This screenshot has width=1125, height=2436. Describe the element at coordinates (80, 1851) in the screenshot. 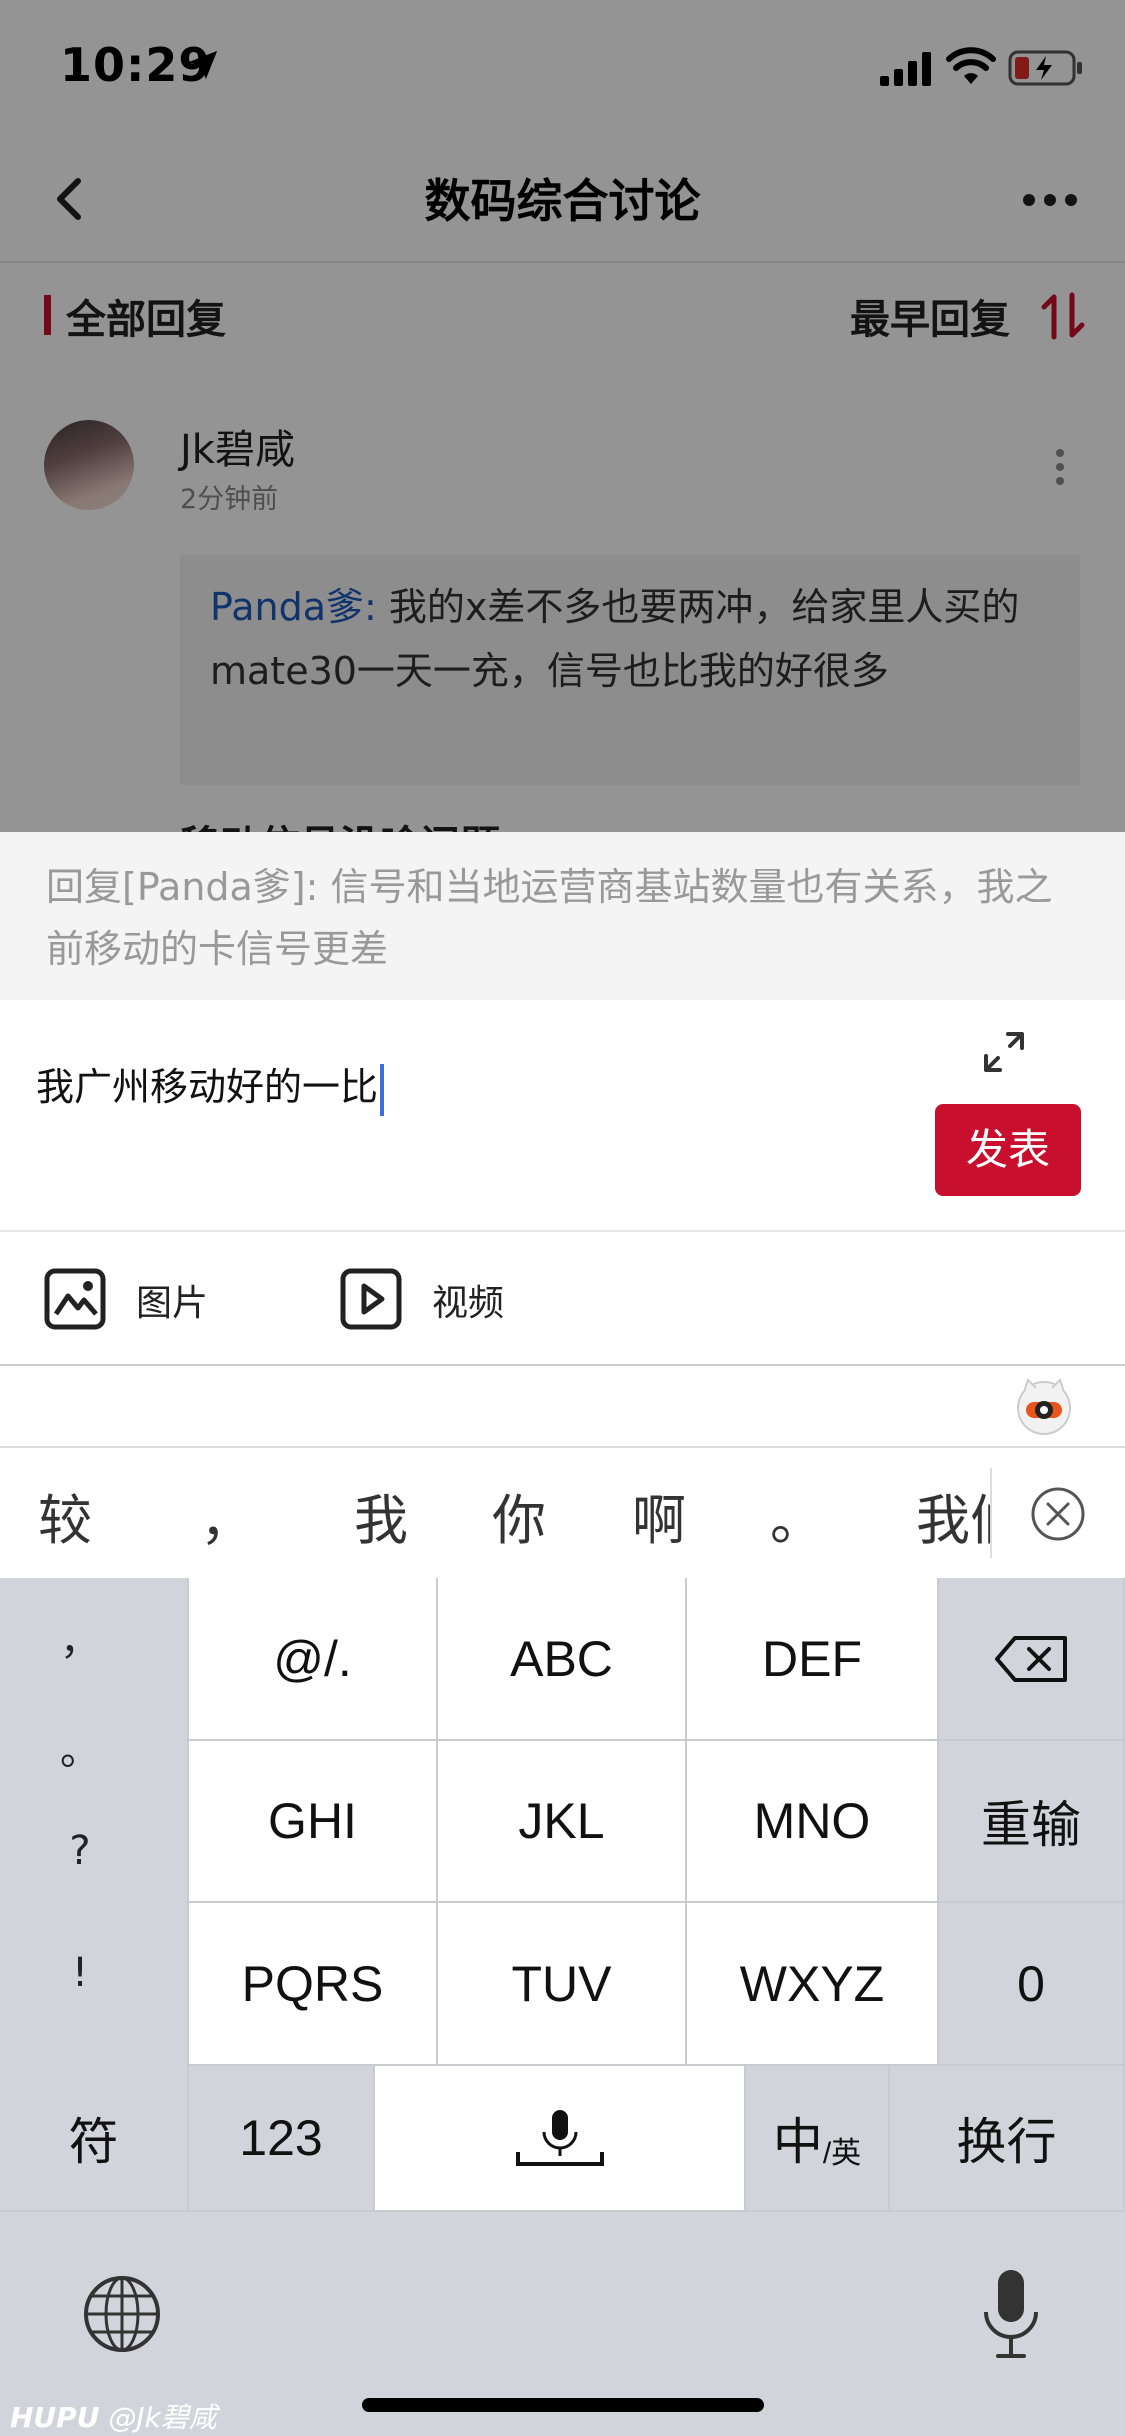

I see `punctuation-key: ?` at that location.